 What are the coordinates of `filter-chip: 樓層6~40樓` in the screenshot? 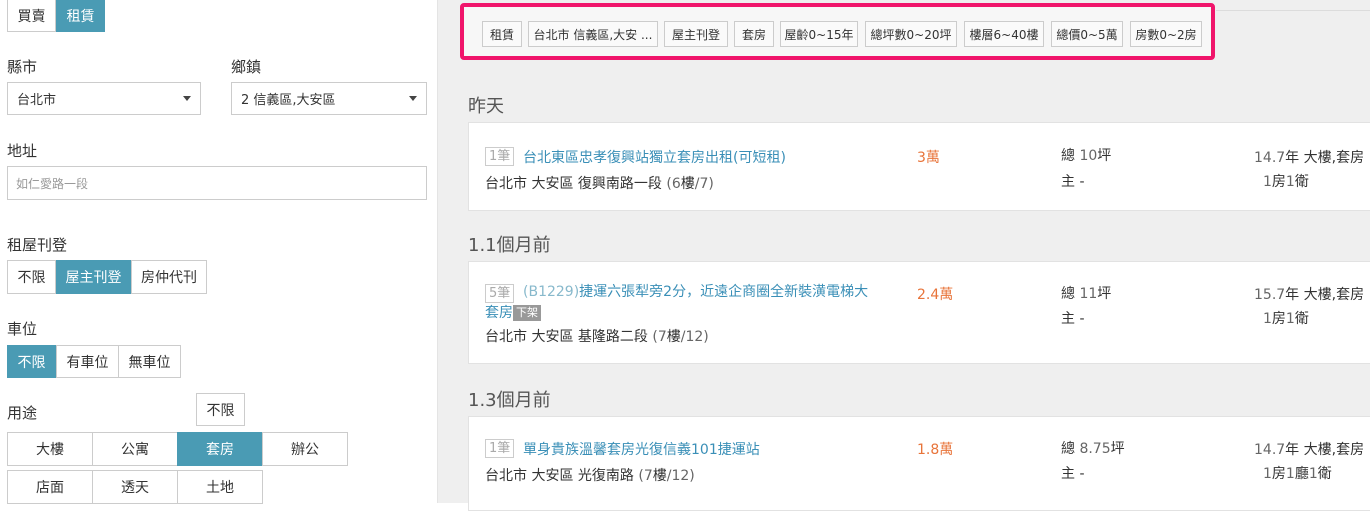 It's located at (1004, 34).